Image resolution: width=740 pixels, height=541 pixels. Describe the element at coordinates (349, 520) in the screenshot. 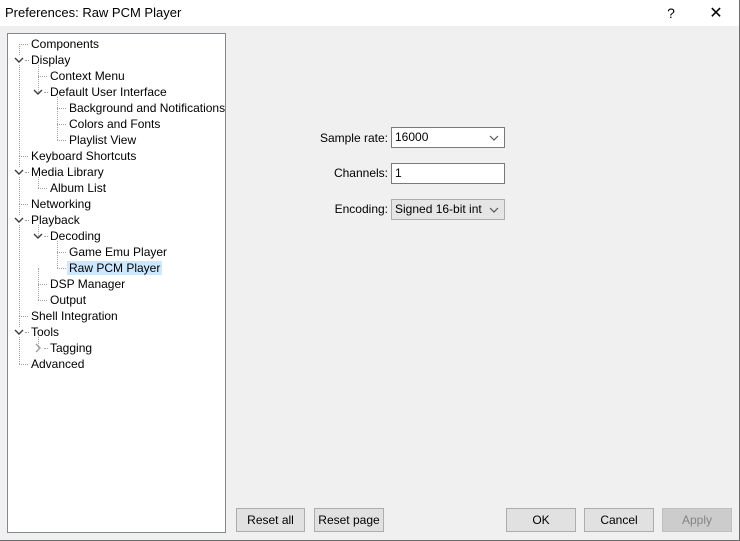

I see `reset-page-button: Reset page` at that location.